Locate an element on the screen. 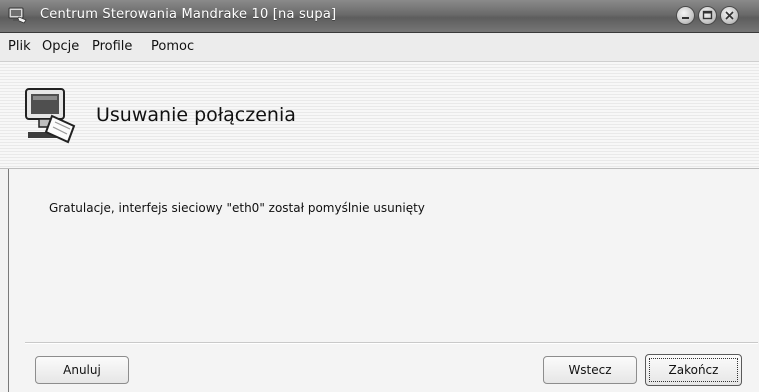 The image size is (759, 392). menu-bar: Plik Opcje Profile Pomoc is located at coordinates (379, 47).